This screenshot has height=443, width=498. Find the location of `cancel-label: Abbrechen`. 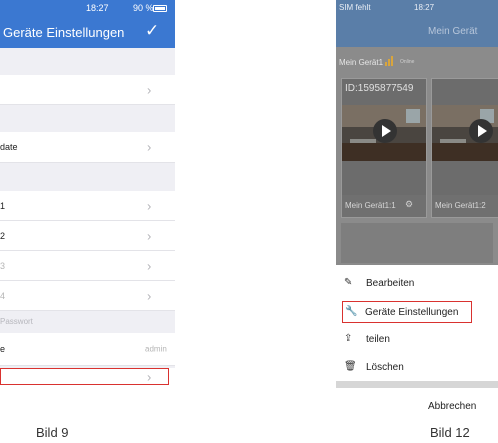

cancel-label: Abbrechen is located at coordinates (452, 406).